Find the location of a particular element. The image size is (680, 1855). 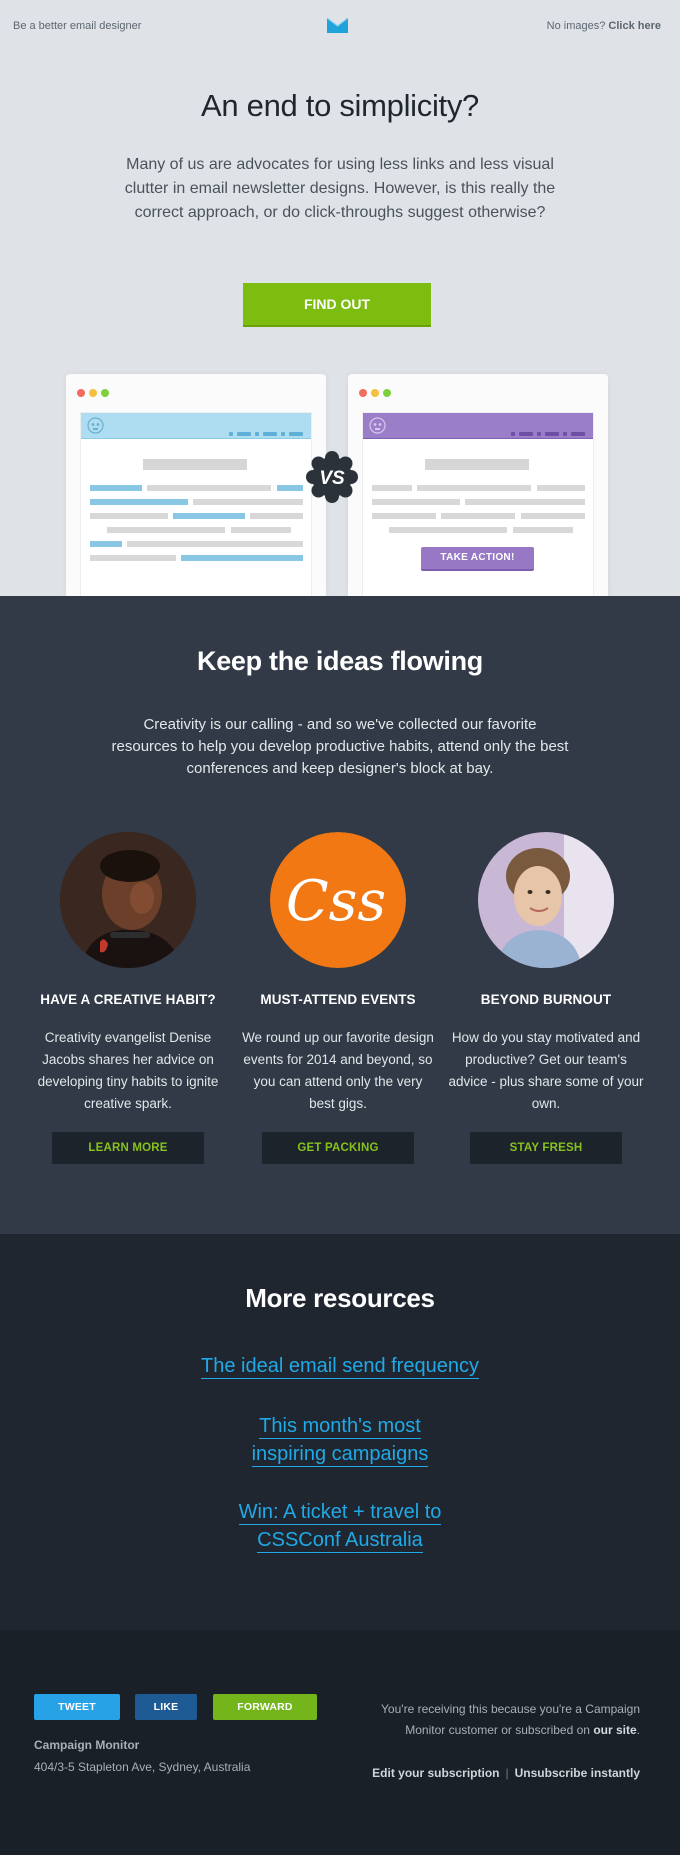

comparison-mockup-left is located at coordinates (196, 485).